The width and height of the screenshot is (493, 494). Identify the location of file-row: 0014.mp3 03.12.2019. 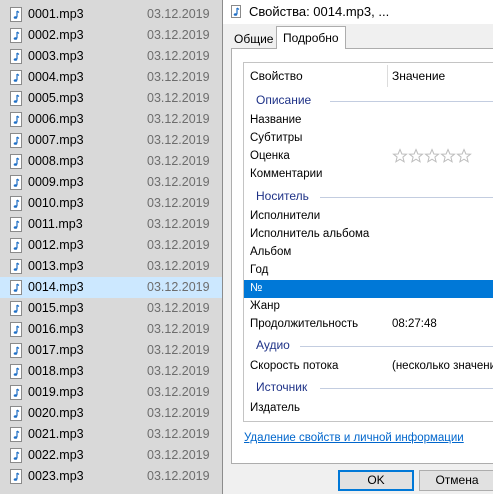
(111, 287).